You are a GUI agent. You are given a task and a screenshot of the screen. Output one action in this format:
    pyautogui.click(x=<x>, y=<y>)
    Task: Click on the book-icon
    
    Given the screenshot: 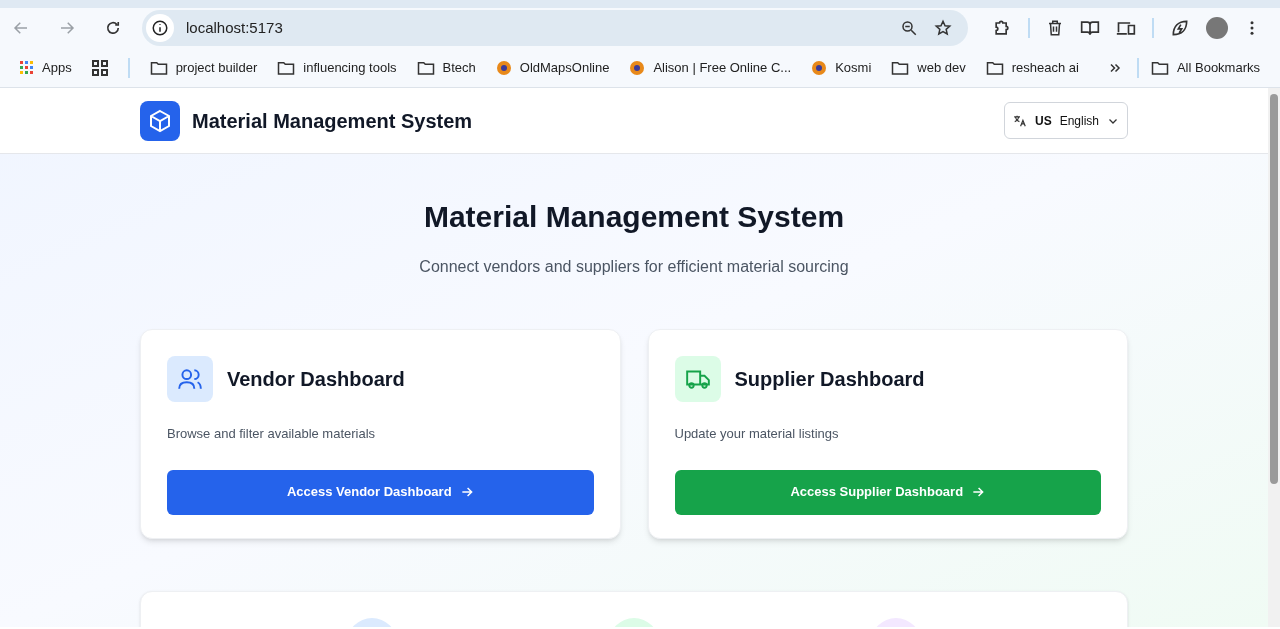 What is the action you would take?
    pyautogui.click(x=1090, y=28)
    